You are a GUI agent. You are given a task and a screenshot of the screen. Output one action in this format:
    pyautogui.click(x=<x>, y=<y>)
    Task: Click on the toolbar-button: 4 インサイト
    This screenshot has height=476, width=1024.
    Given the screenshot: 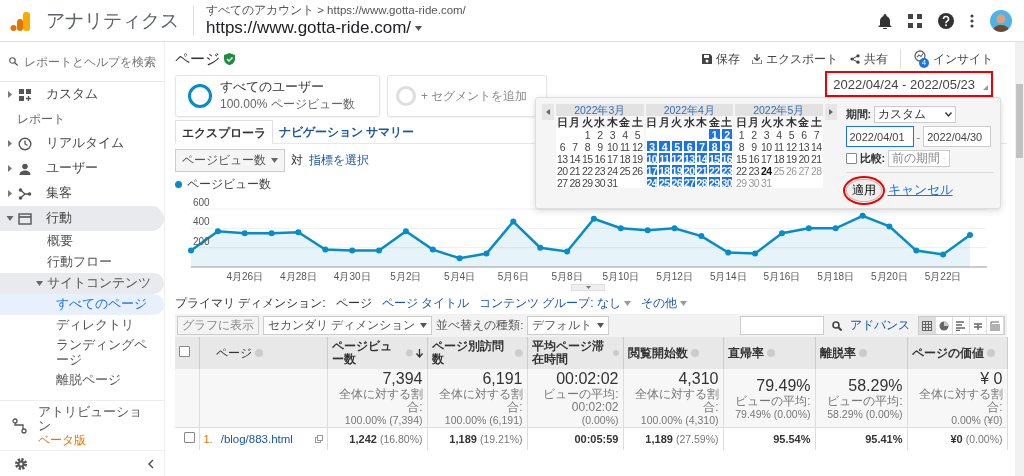 What is the action you would take?
    pyautogui.click(x=946, y=59)
    